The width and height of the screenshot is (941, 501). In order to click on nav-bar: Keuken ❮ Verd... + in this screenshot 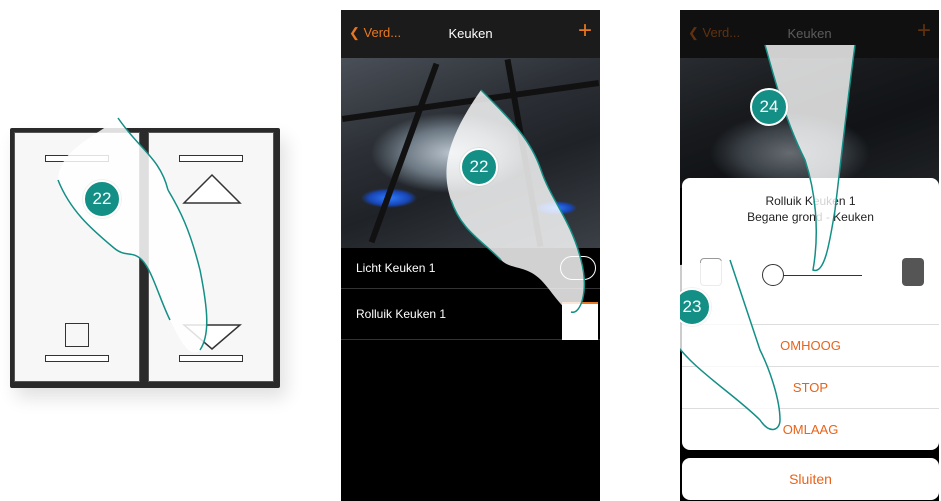, I will do `click(470, 34)`.